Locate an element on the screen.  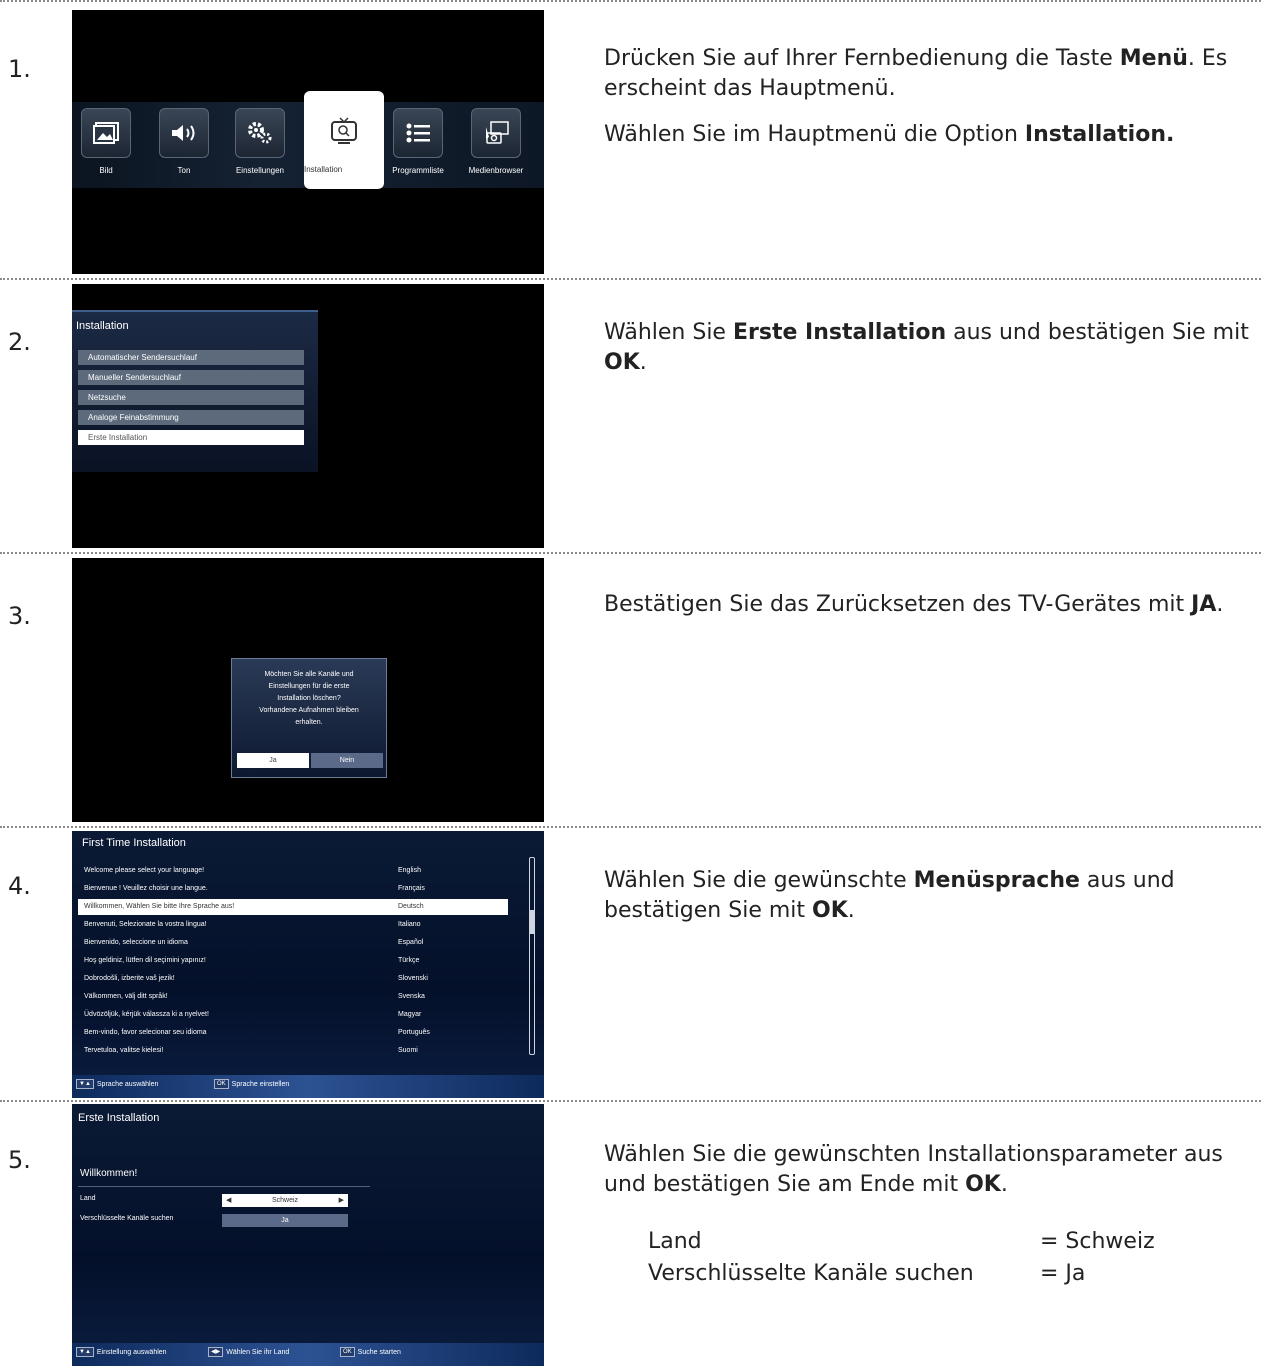
footer-hint: ▼▲ Sprache auswählen is located at coordinates (117, 1084).